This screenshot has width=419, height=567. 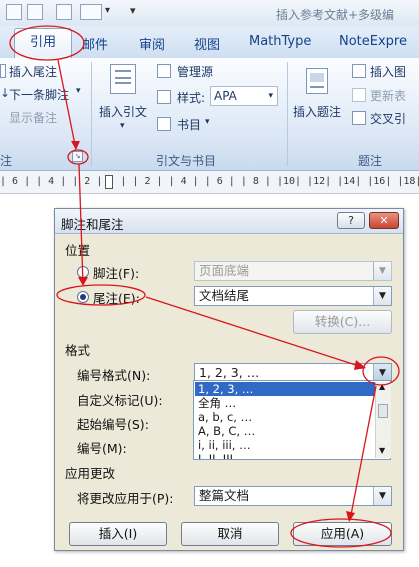 What do you see at coordinates (101, 295) in the screenshot?
I see `annotation-circle-endnote` at bounding box center [101, 295].